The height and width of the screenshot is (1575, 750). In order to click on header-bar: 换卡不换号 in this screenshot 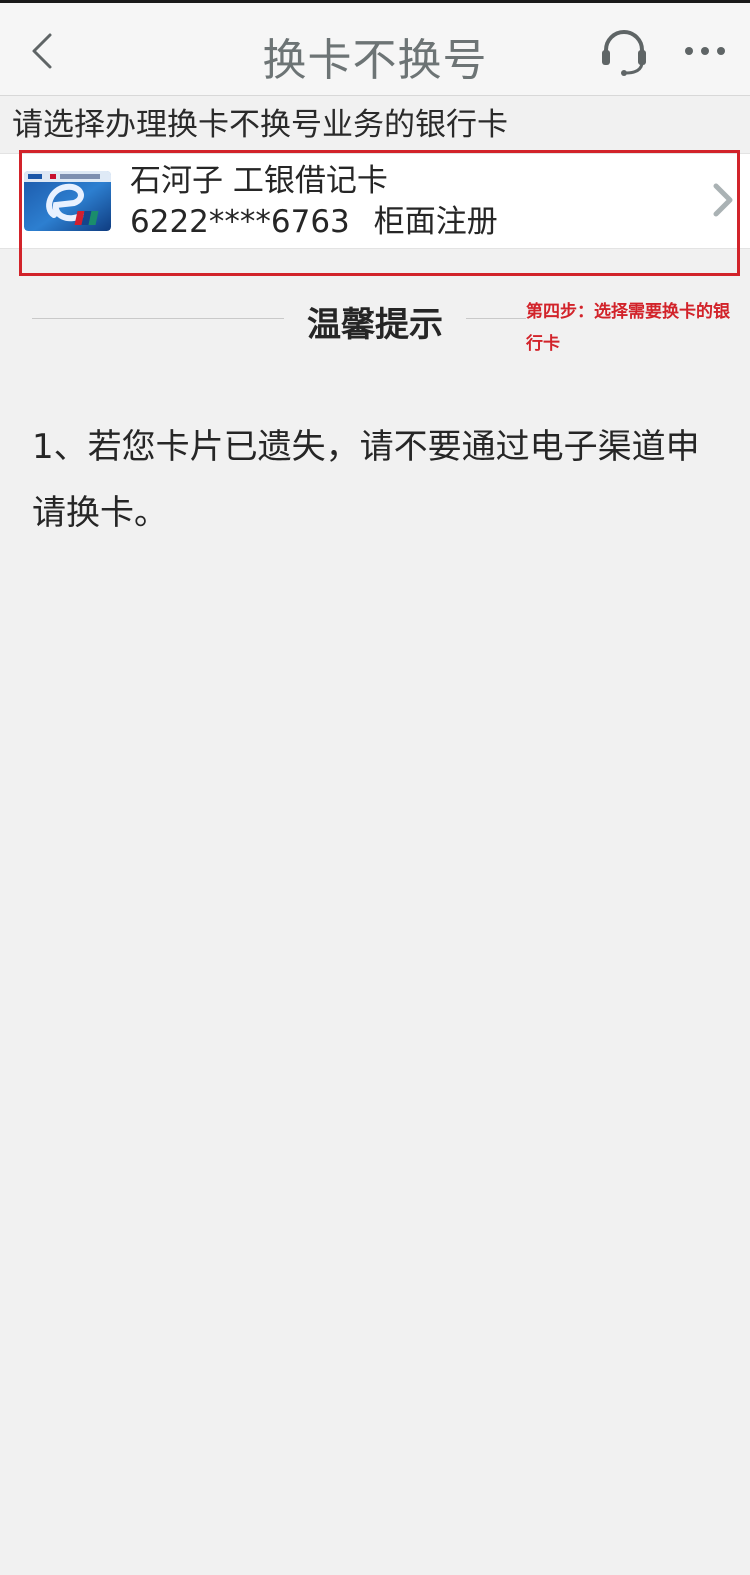, I will do `click(375, 49)`.